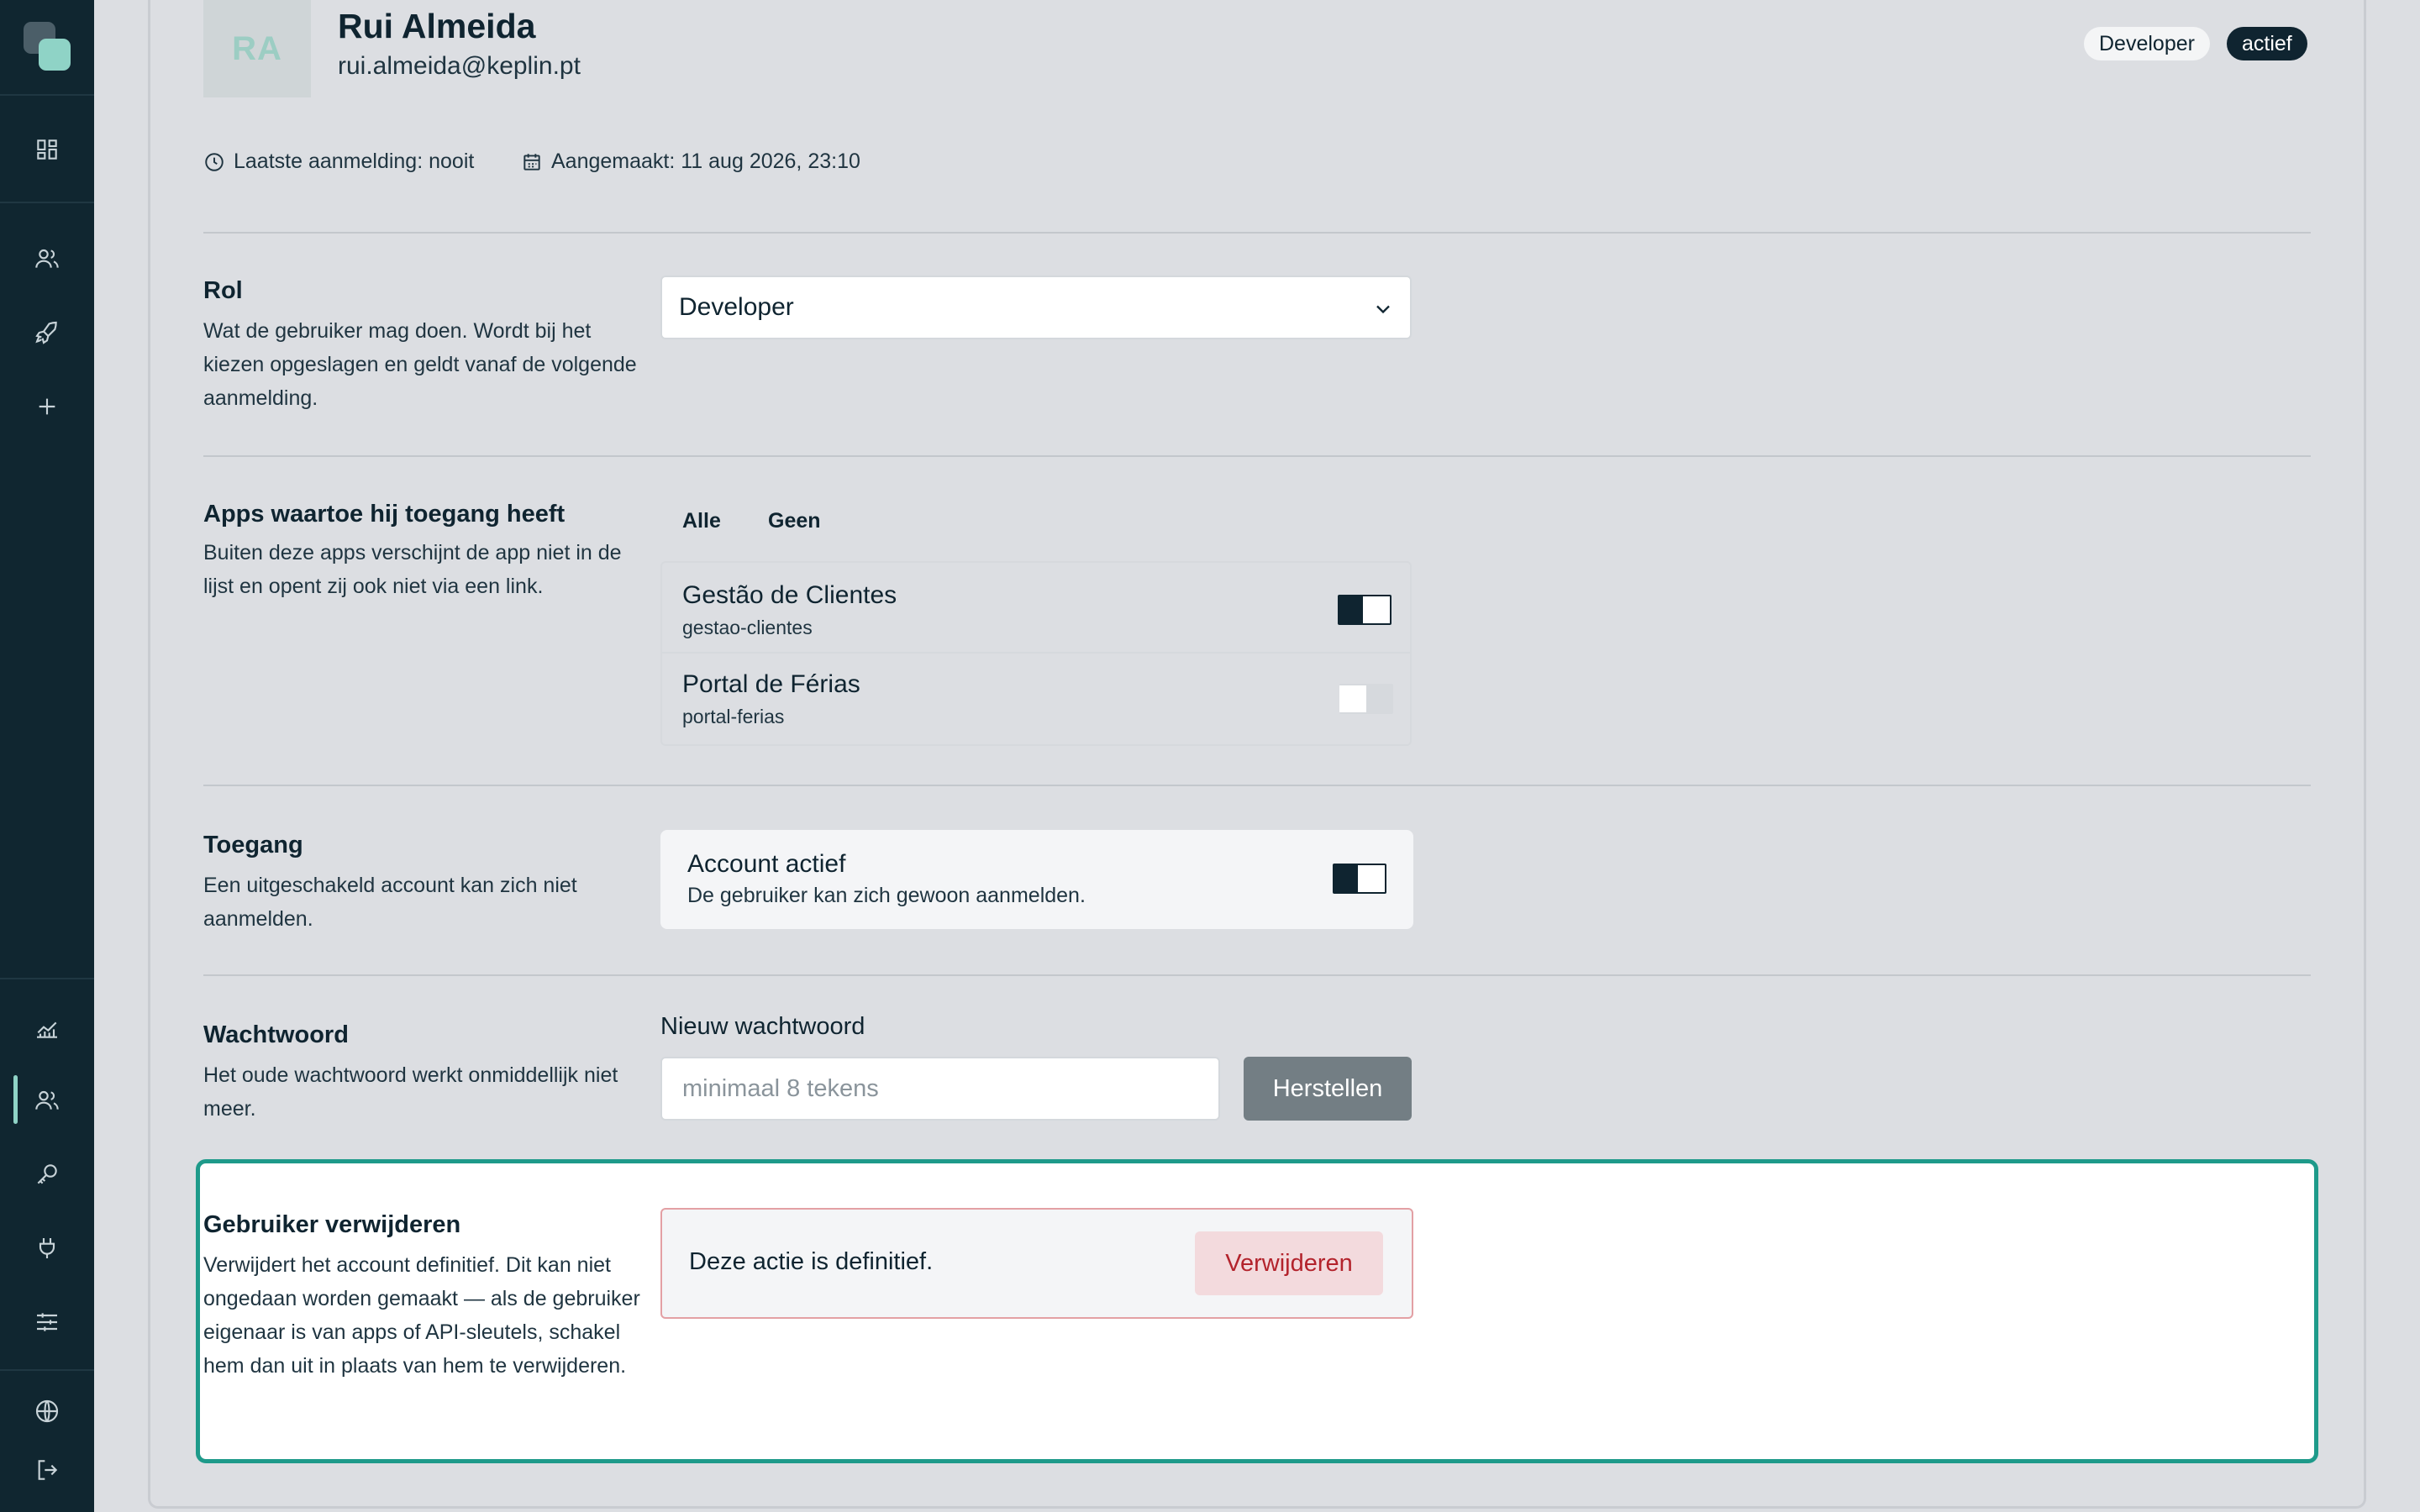  Describe the element at coordinates (384, 514) in the screenshot. I see `apps-title: Apps waartoe hij toegang heeft` at that location.